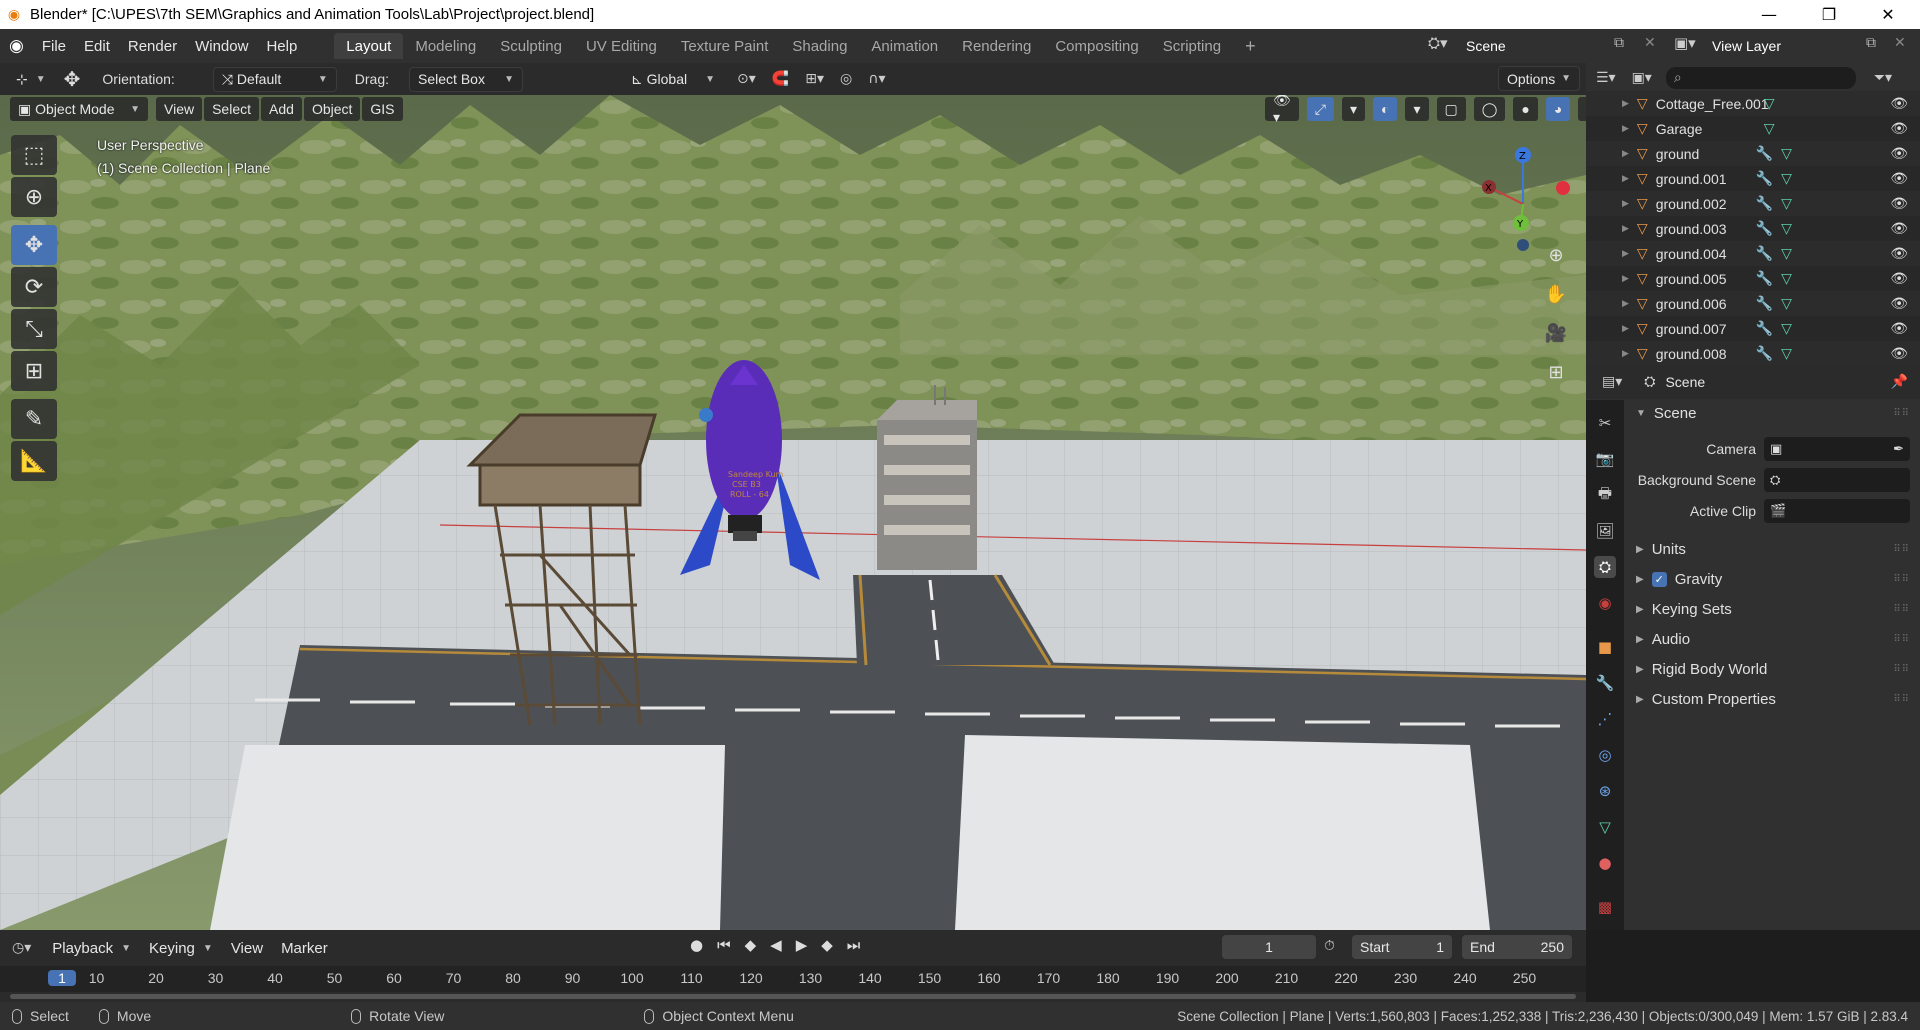 This screenshot has width=1920, height=1030. What do you see at coordinates (621, 46) in the screenshot?
I see `tab-uv-editing: UV Editing` at bounding box center [621, 46].